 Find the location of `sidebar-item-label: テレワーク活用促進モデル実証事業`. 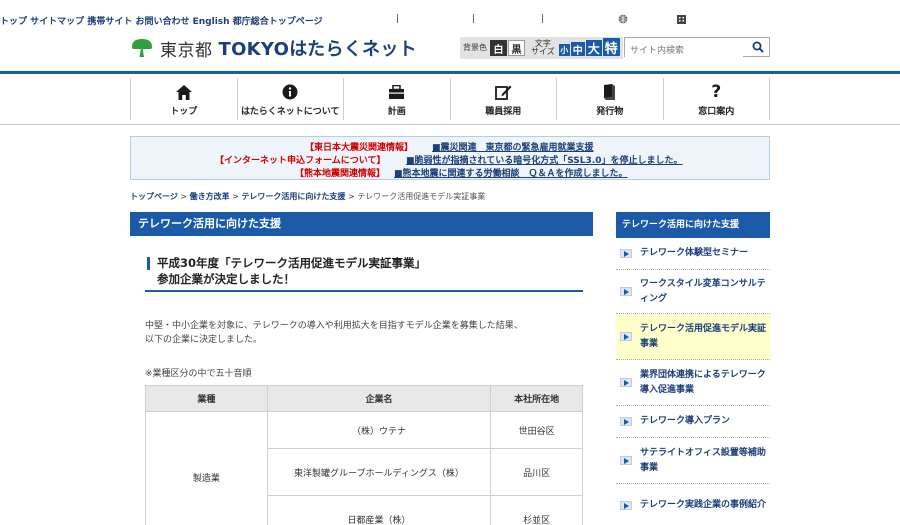

sidebar-item-label: テレワーク活用促進モデル実証事業 is located at coordinates (703, 336).